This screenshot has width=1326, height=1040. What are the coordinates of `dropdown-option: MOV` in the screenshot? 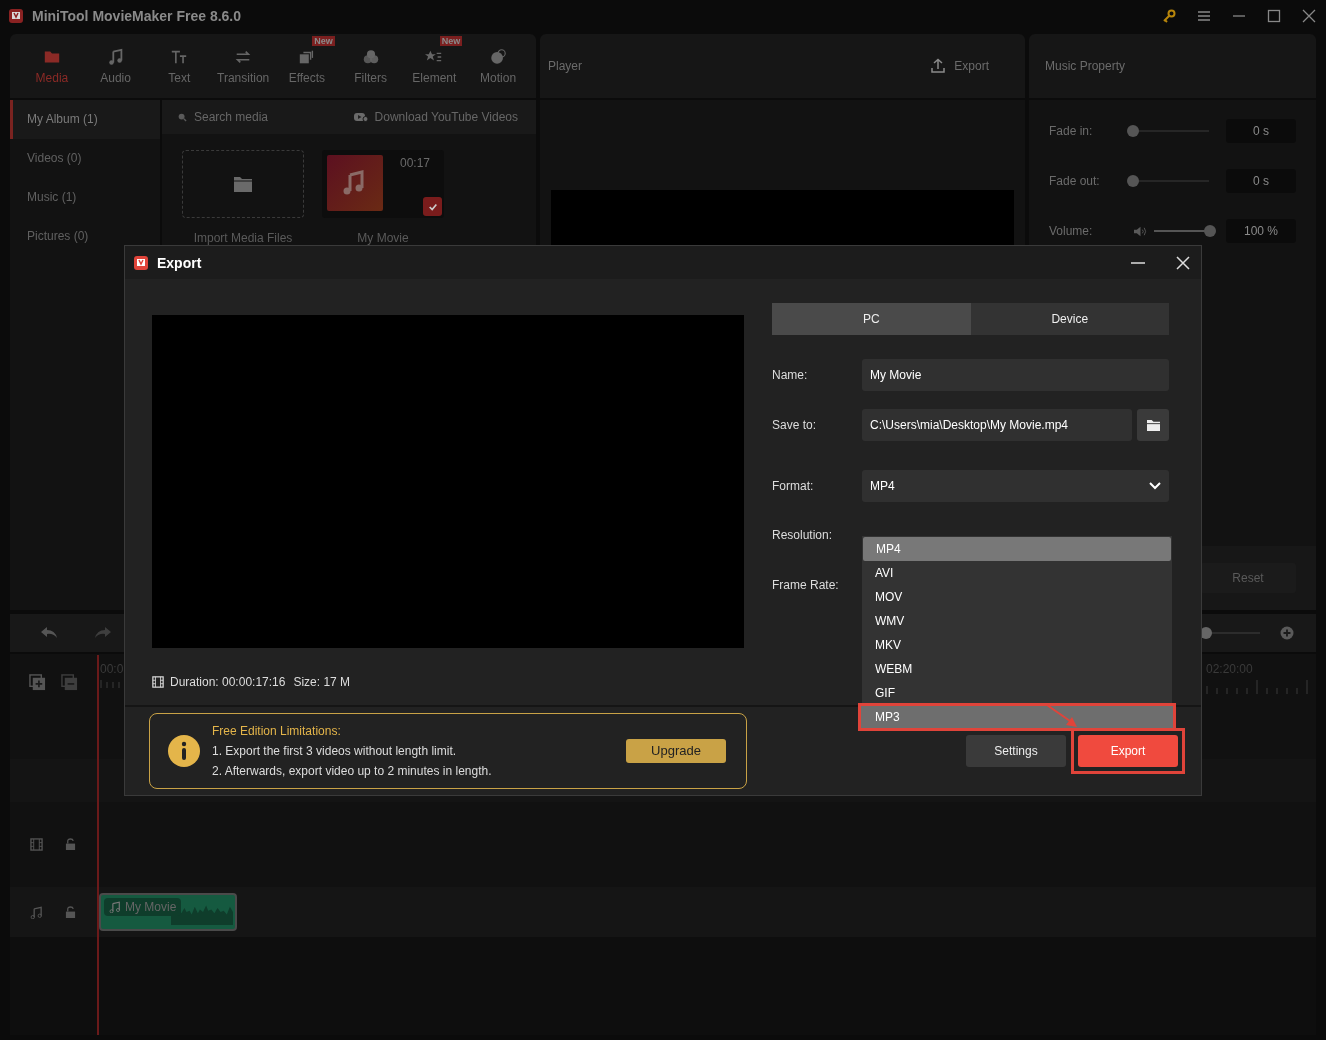 It's located at (1017, 597).